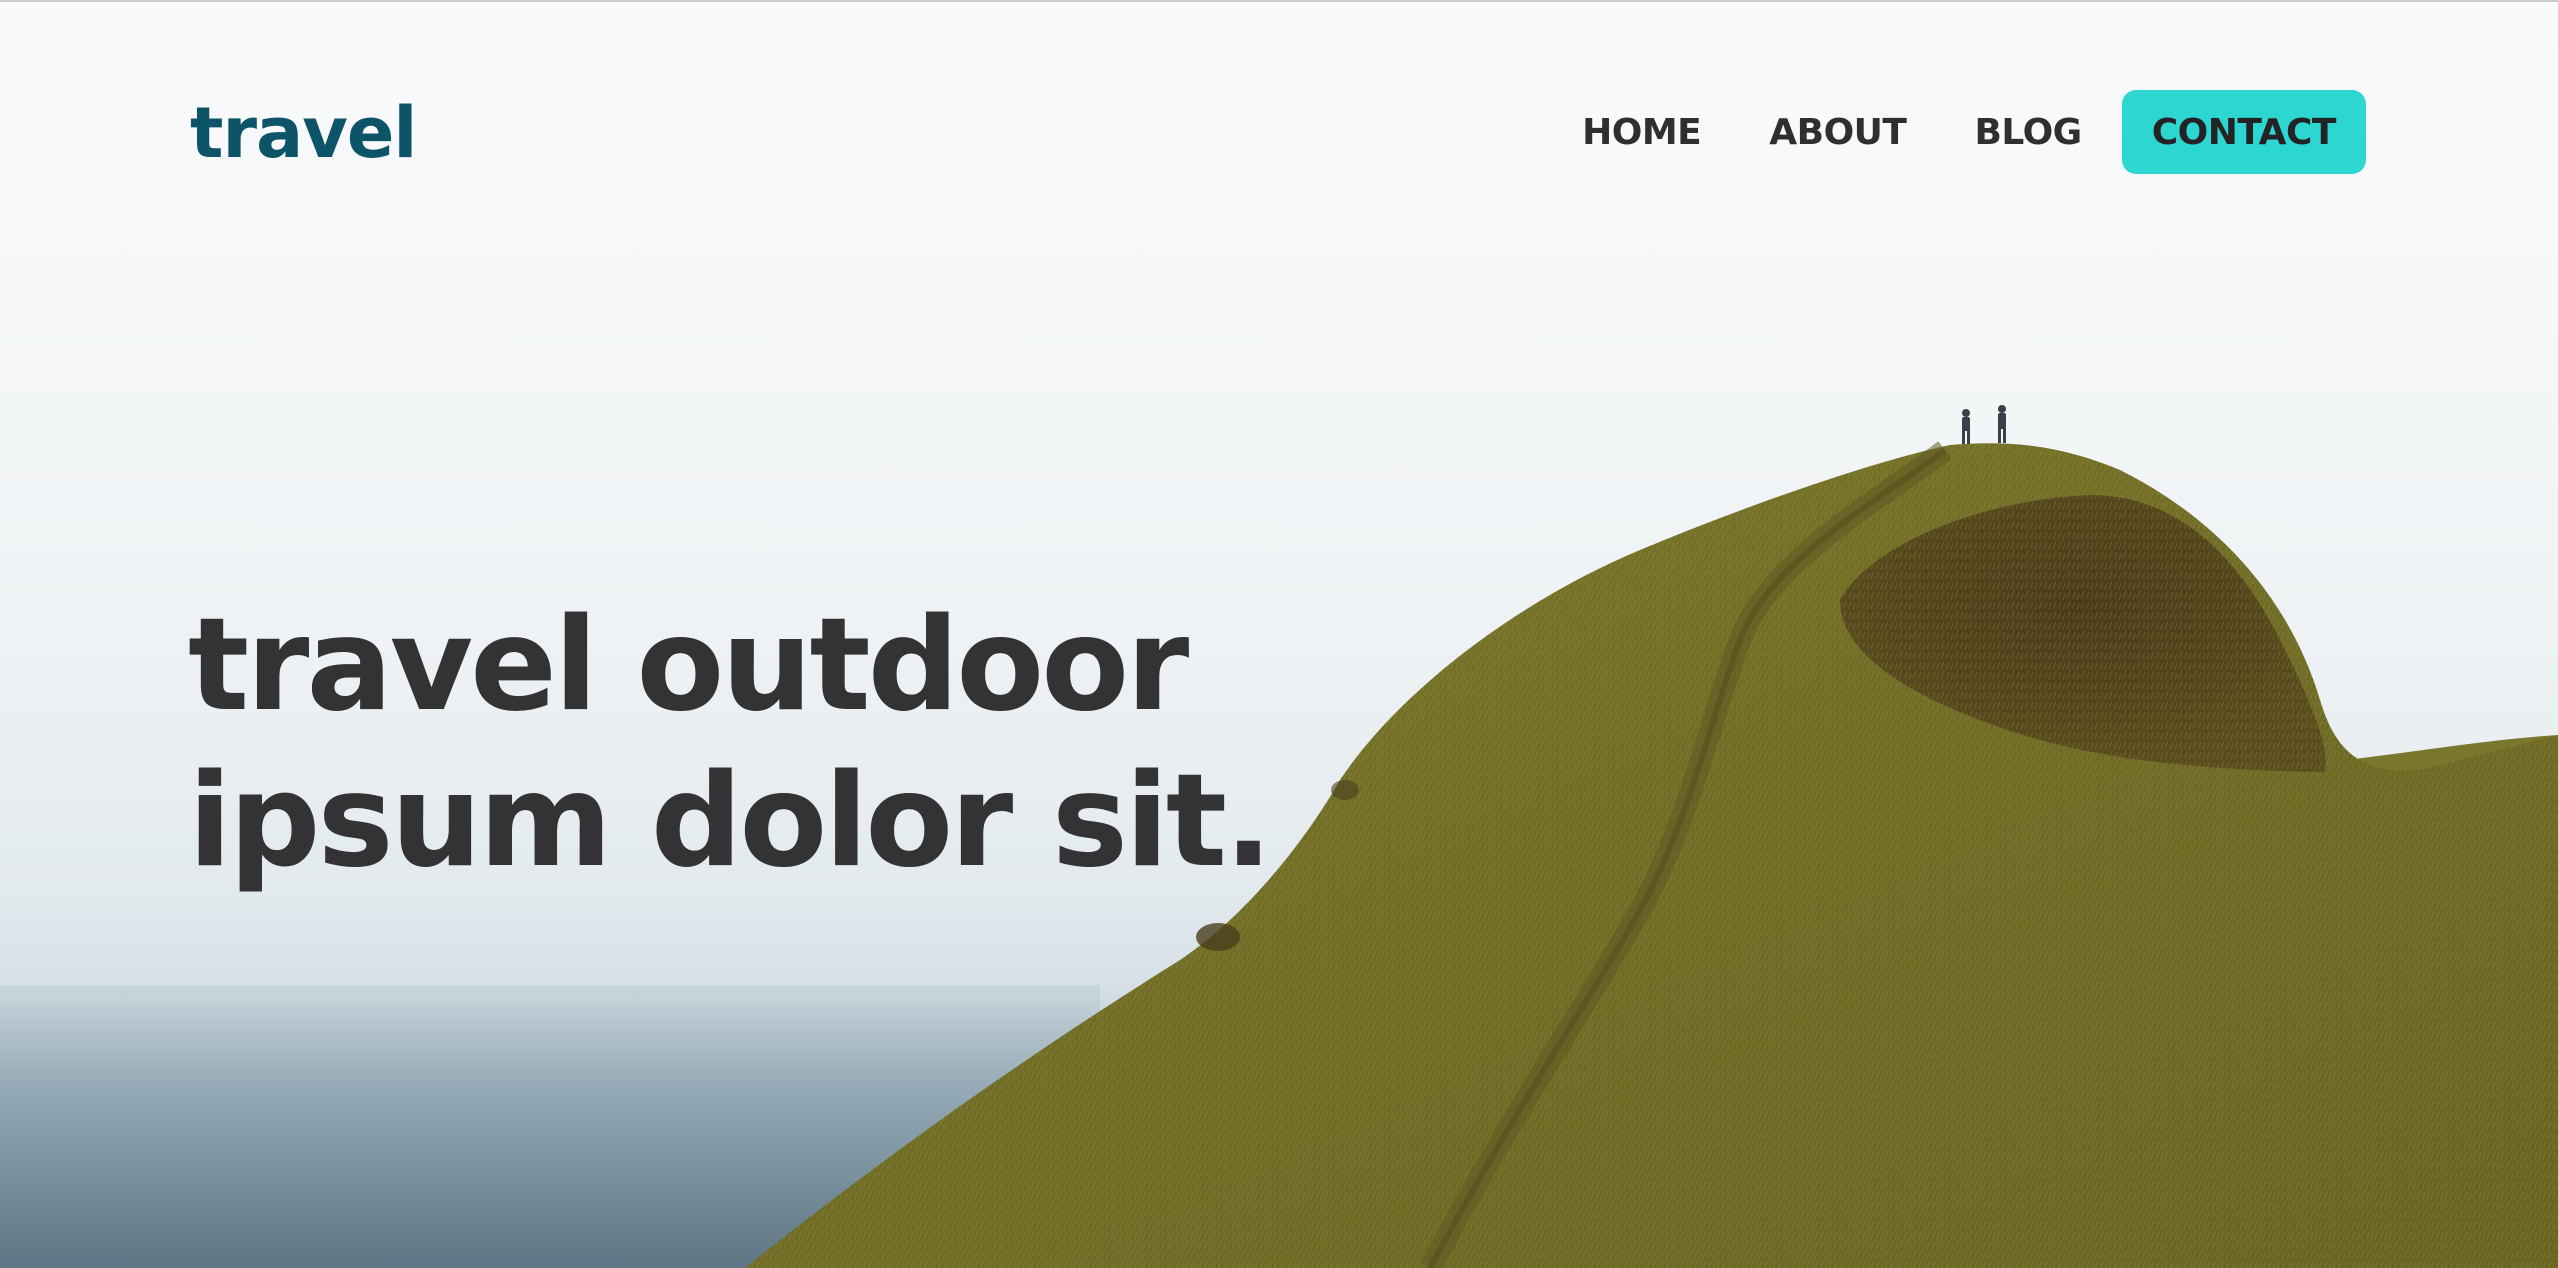 The image size is (2558, 1268). Describe the element at coordinates (303, 133) in the screenshot. I see `logo: travel` at that location.